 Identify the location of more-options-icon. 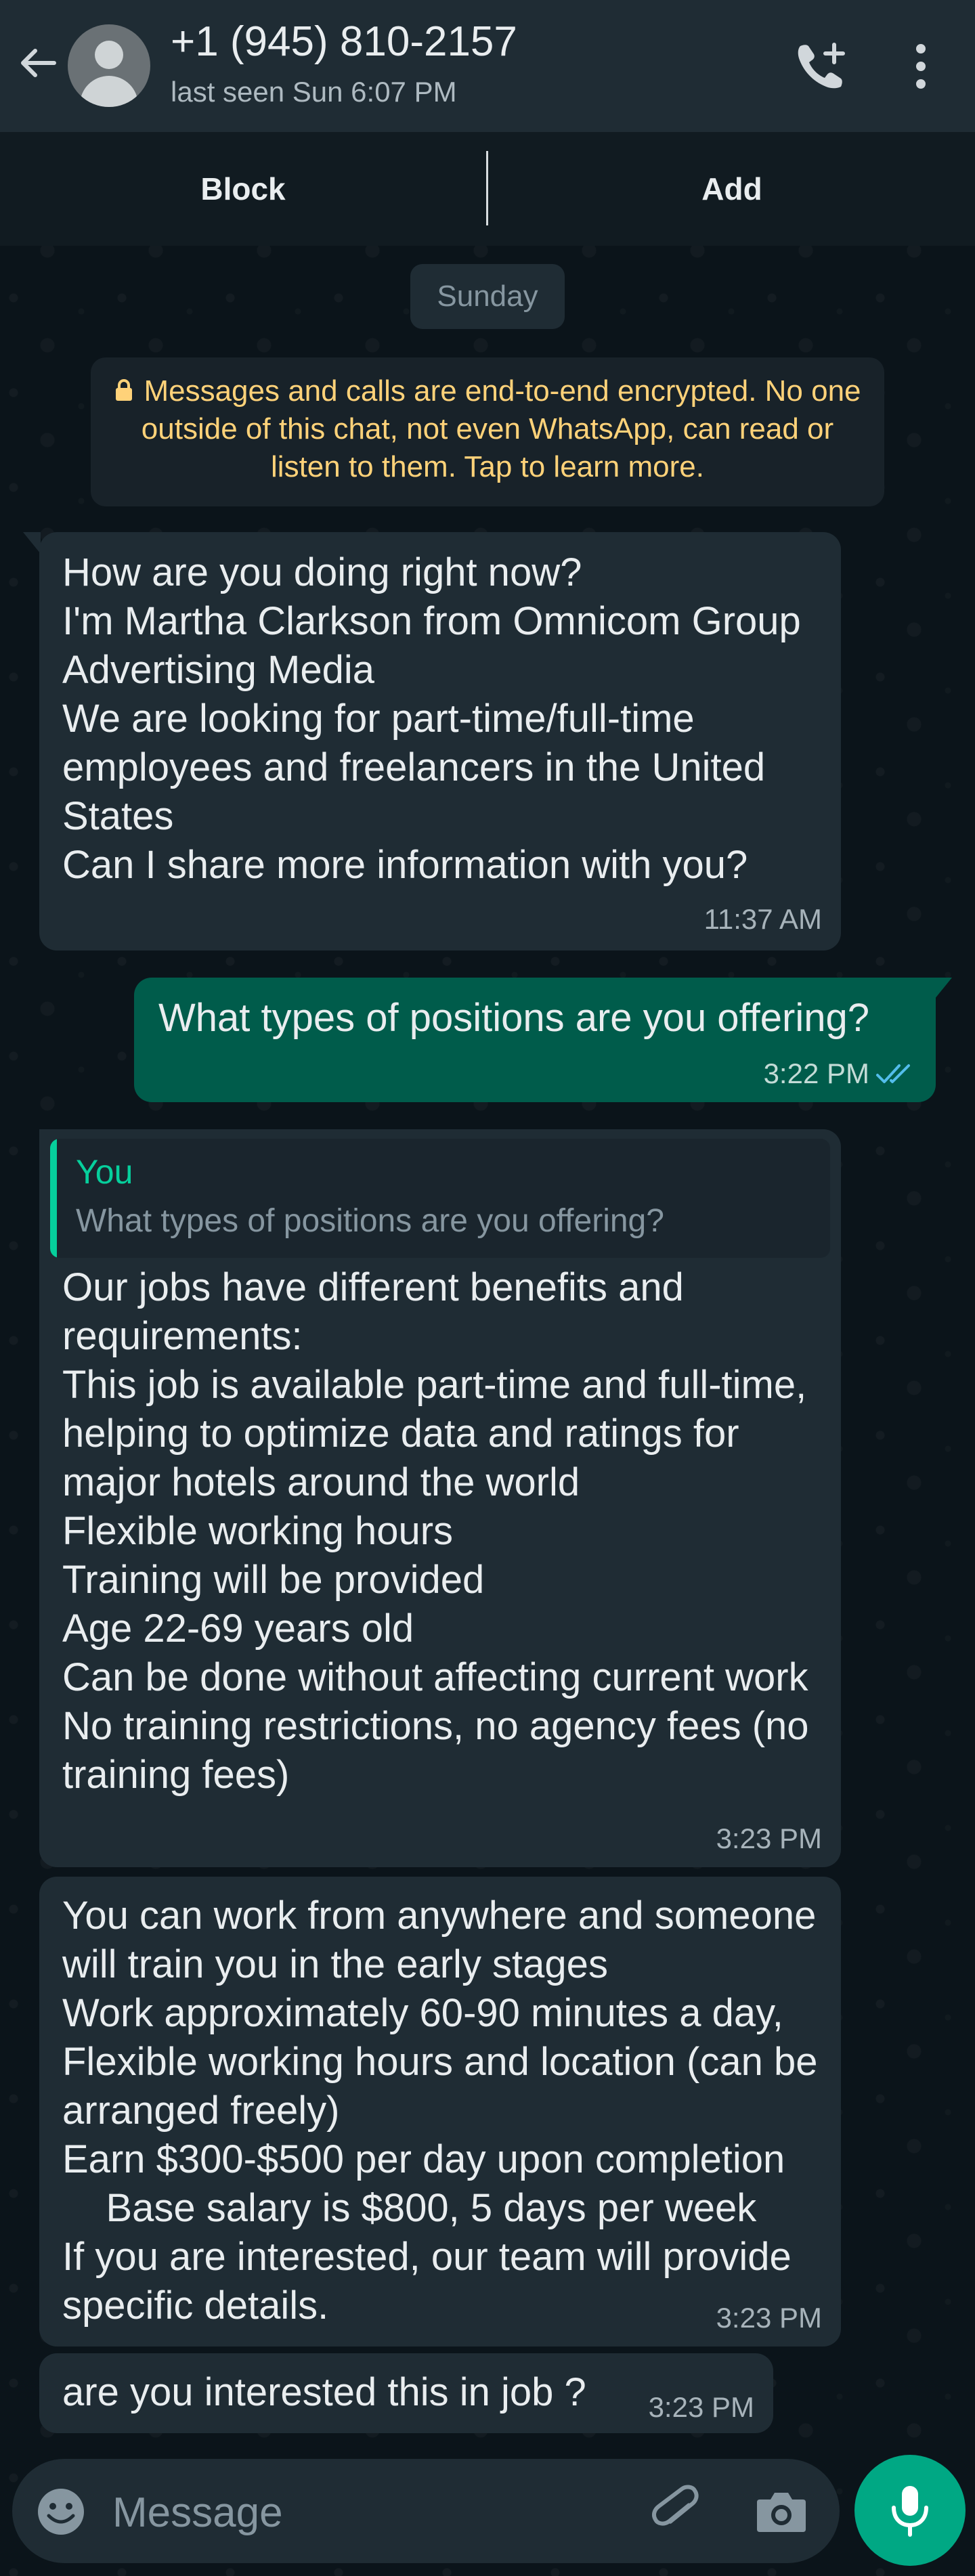
(921, 66).